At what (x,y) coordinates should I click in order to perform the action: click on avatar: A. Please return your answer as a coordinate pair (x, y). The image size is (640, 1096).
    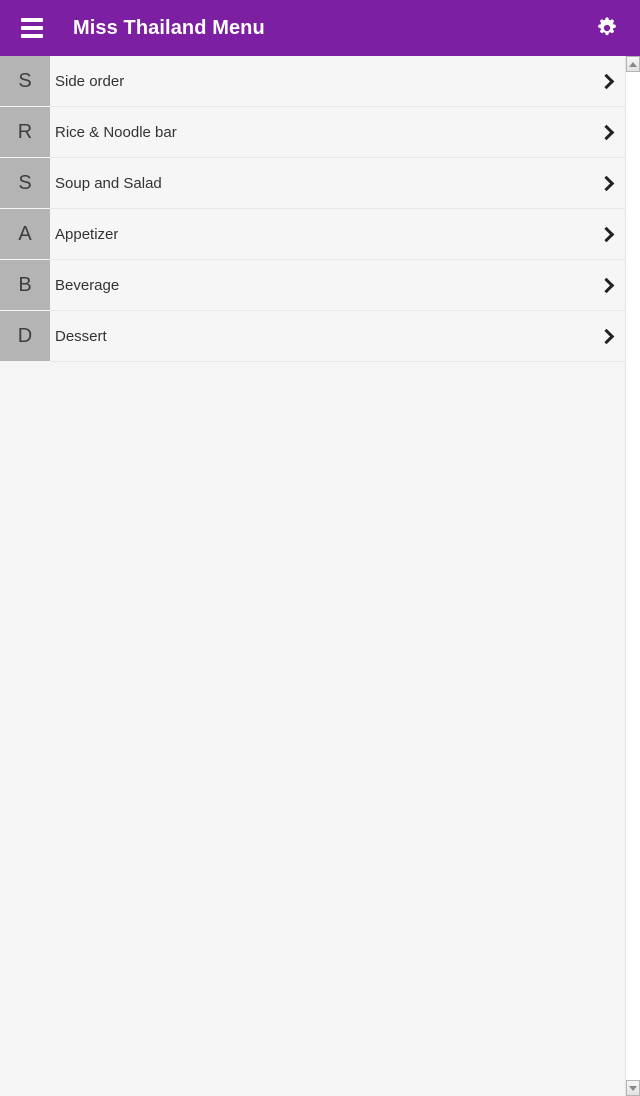
    Looking at the image, I should click on (25, 234).